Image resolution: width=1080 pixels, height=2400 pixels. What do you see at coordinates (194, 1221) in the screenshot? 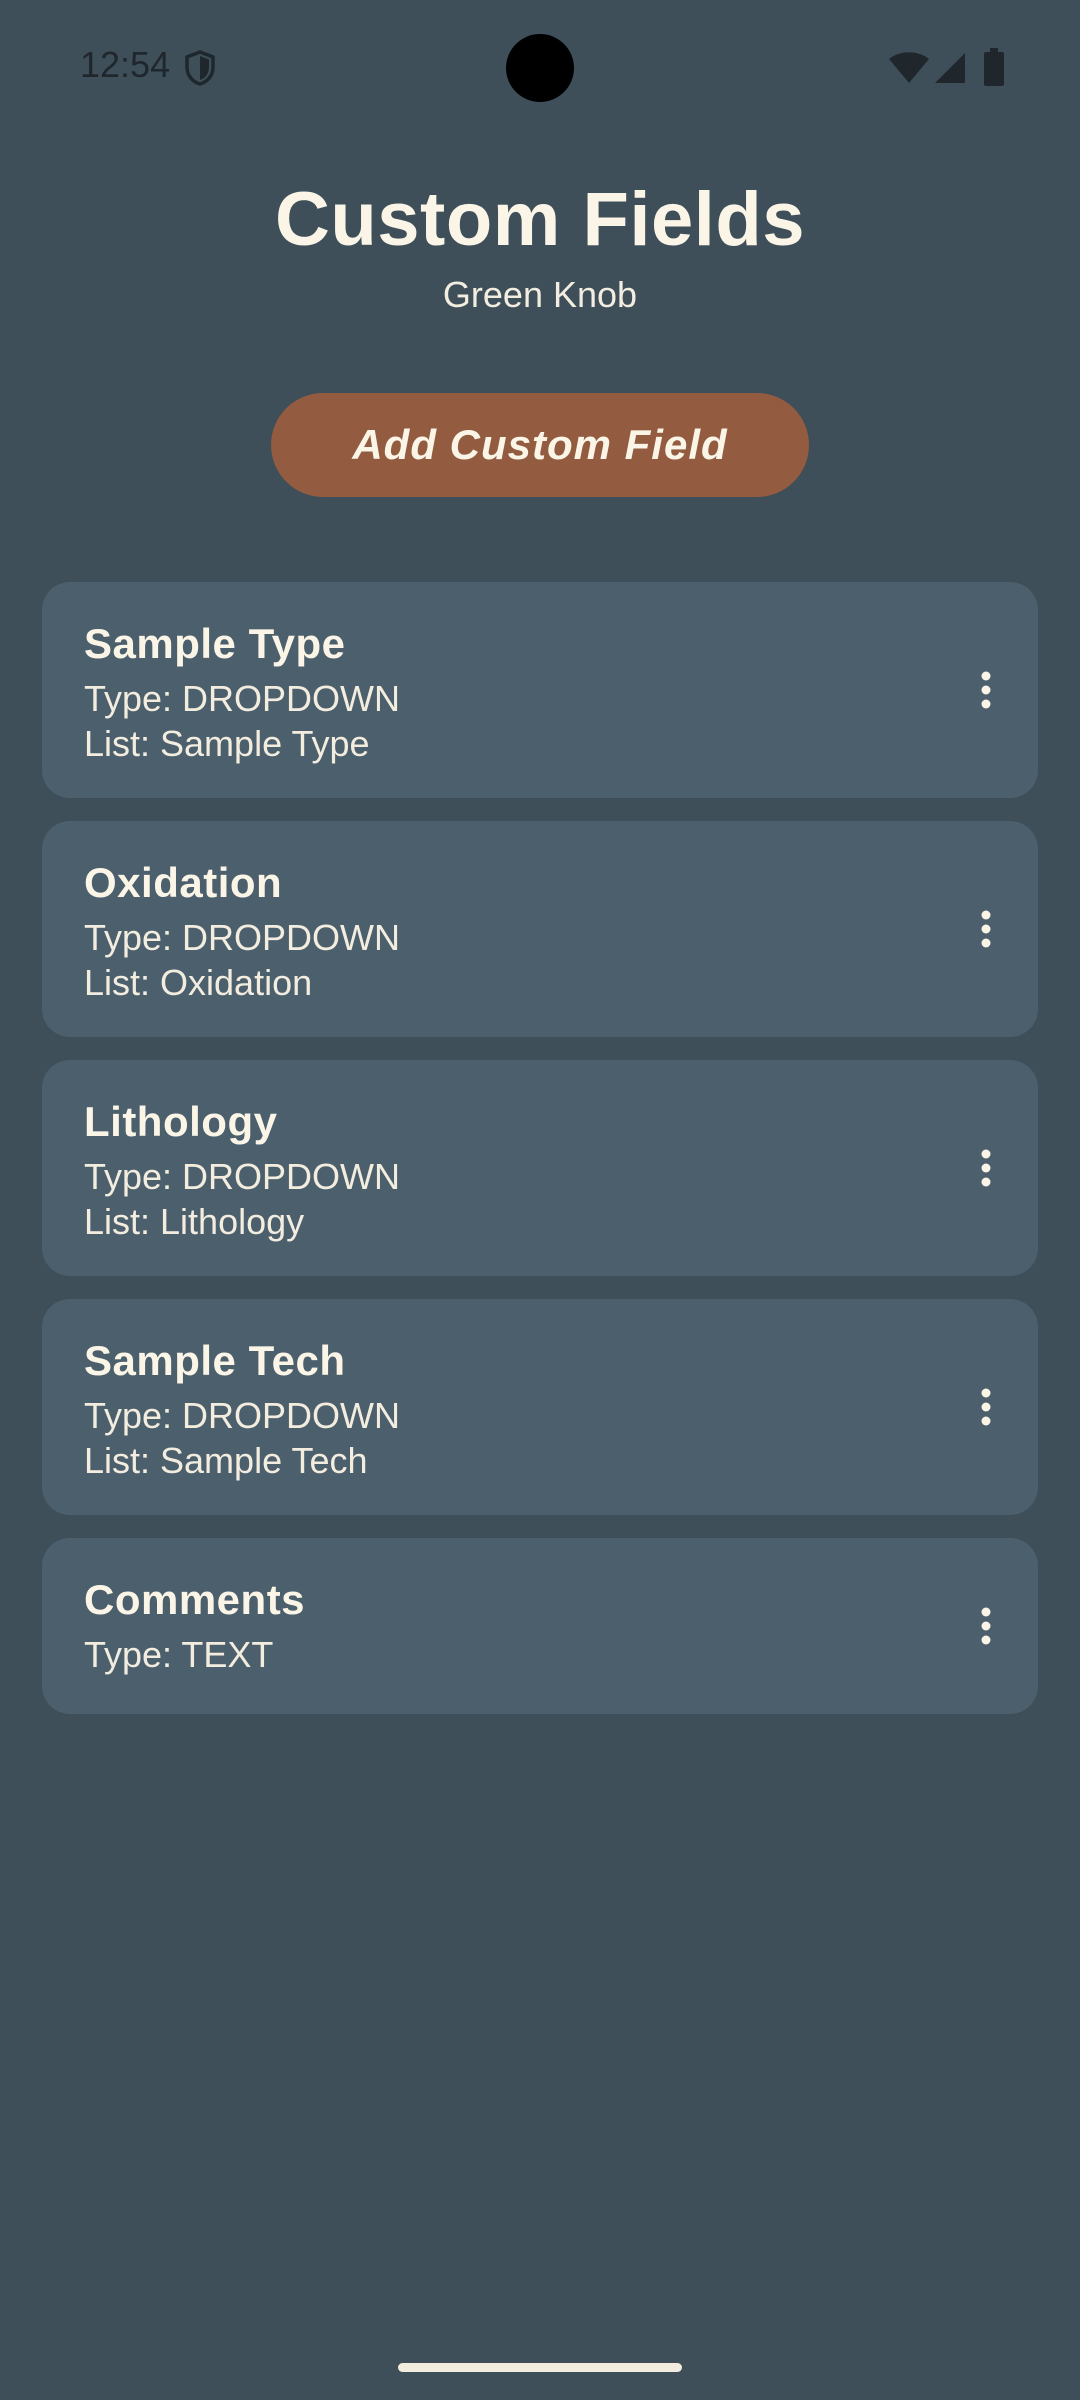
I see `field-list-name: List: Lithology` at bounding box center [194, 1221].